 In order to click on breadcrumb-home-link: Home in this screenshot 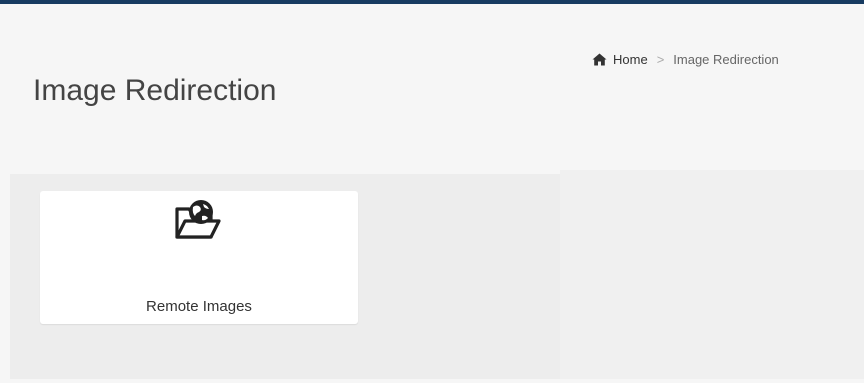, I will do `click(620, 59)`.